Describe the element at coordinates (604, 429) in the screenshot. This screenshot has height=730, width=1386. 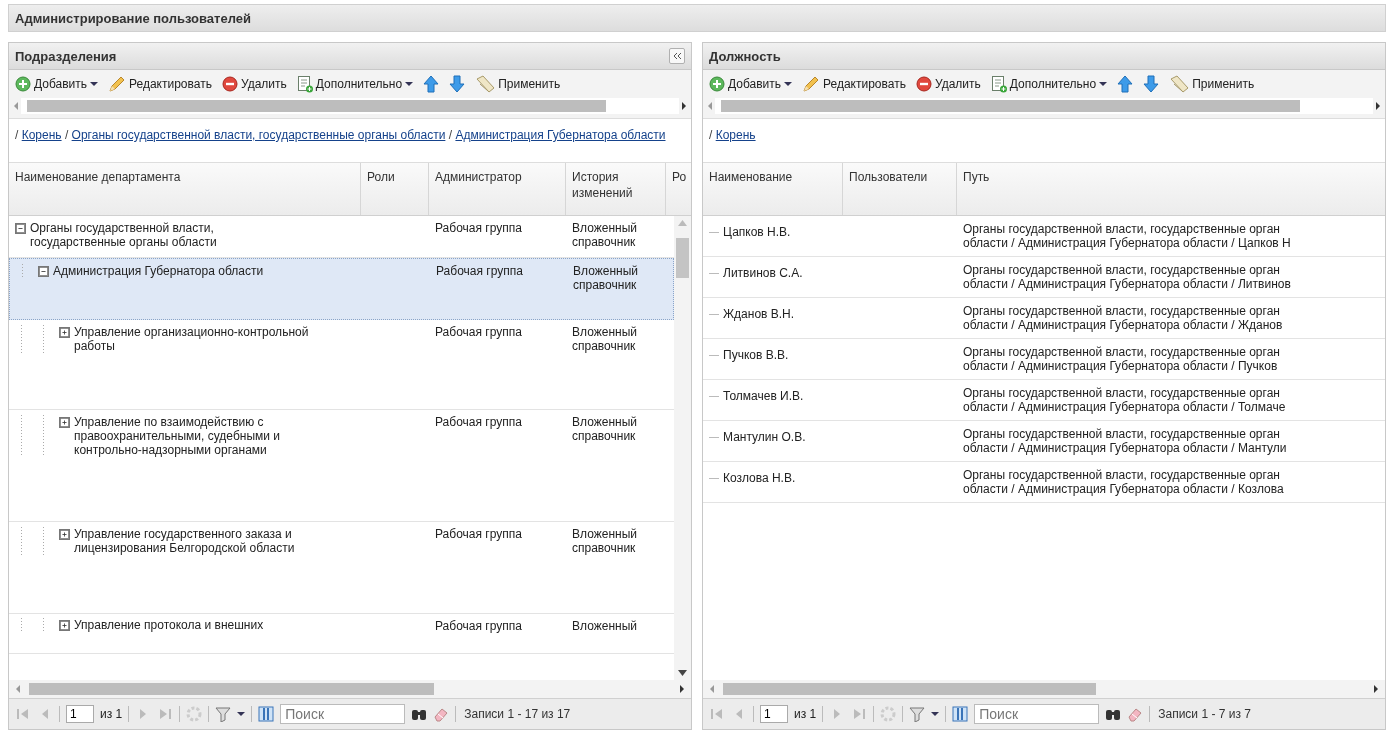
I see `table-cell-text: Вложенный справочник` at that location.